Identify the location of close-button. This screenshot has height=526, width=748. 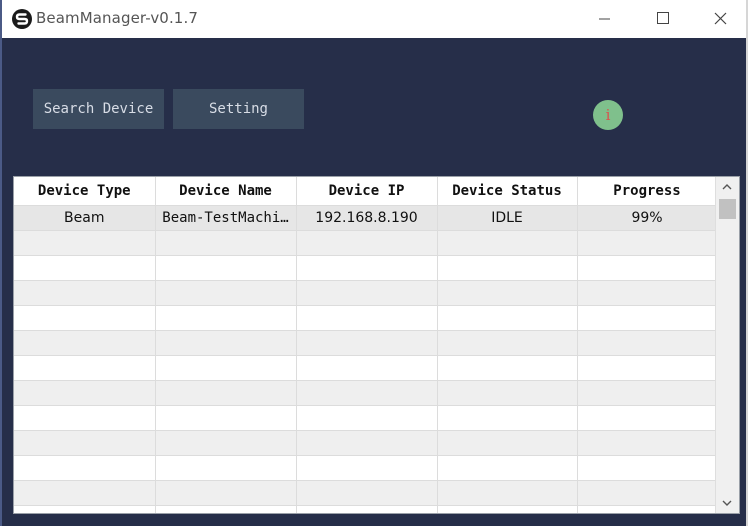
(719, 19).